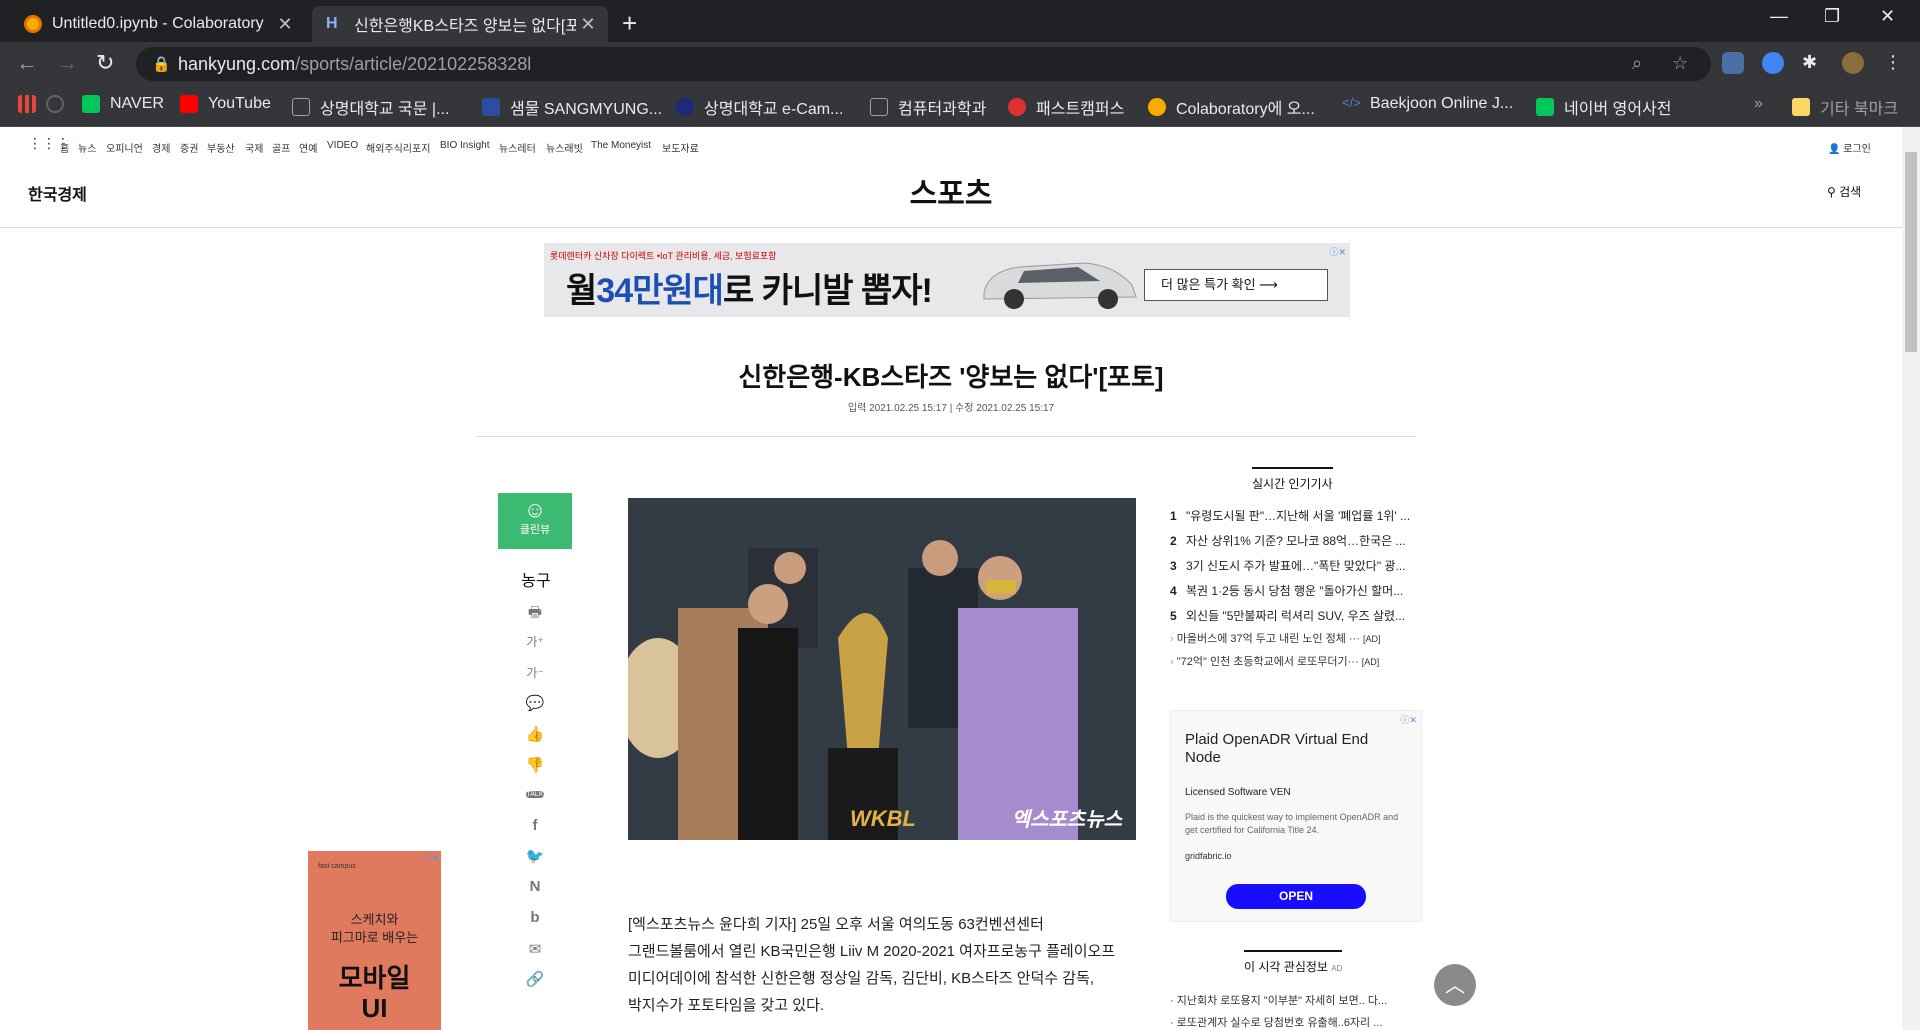 The width and height of the screenshot is (1920, 1030). Describe the element at coordinates (189, 147) in the screenshot. I see `topnav-item: 증권` at that location.